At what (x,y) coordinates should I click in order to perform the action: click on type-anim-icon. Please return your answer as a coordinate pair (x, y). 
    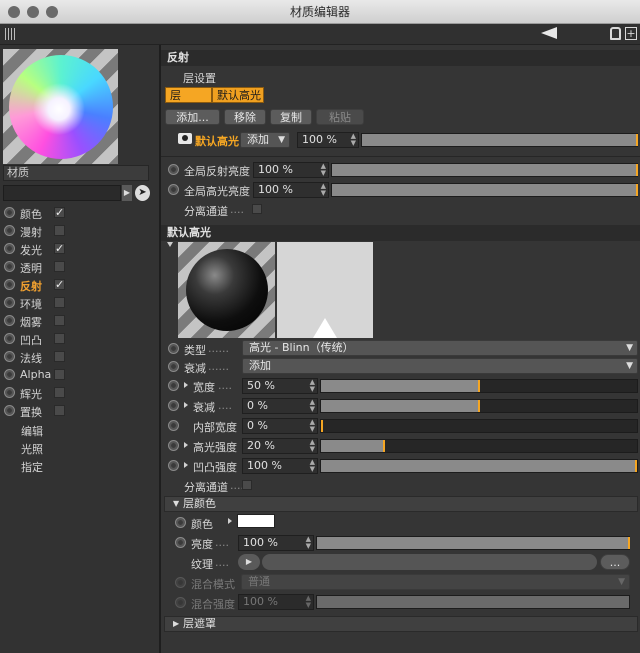
    Looking at the image, I should click on (173, 348).